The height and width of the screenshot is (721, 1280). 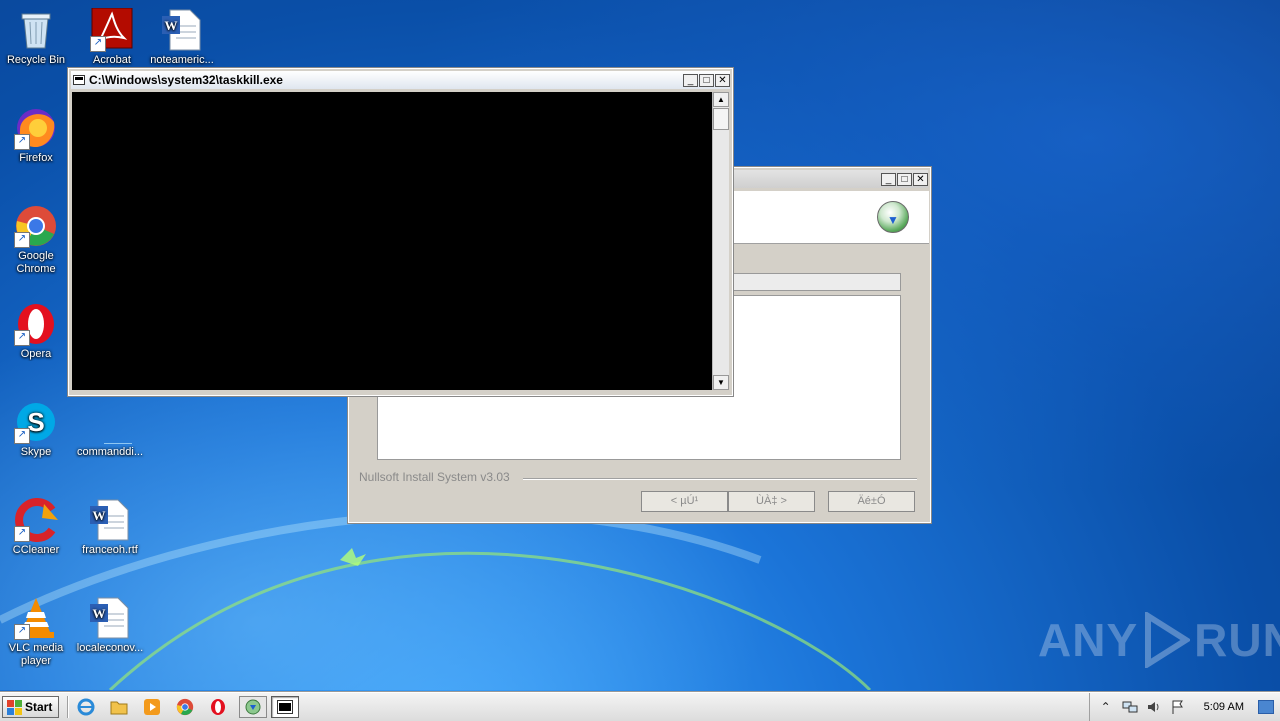 I want to click on system-tray: ⌃ 5:09 AM, so click(x=1184, y=707).